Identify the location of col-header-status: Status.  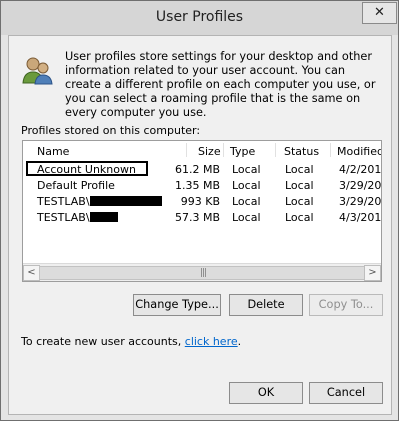
(301, 151).